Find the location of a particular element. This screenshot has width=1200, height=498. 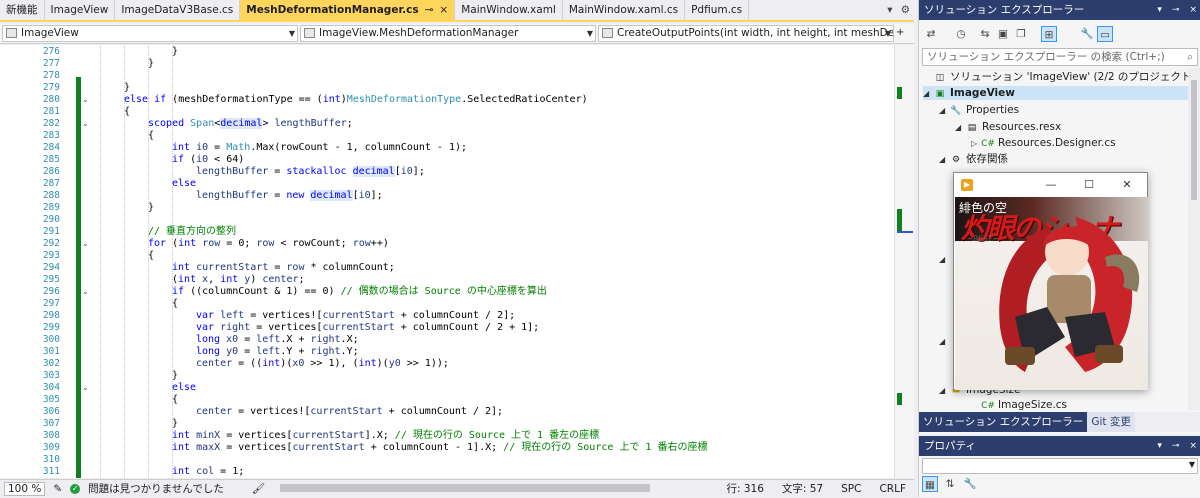

tab-git-changes: Git 変更 is located at coordinates (1111, 422).